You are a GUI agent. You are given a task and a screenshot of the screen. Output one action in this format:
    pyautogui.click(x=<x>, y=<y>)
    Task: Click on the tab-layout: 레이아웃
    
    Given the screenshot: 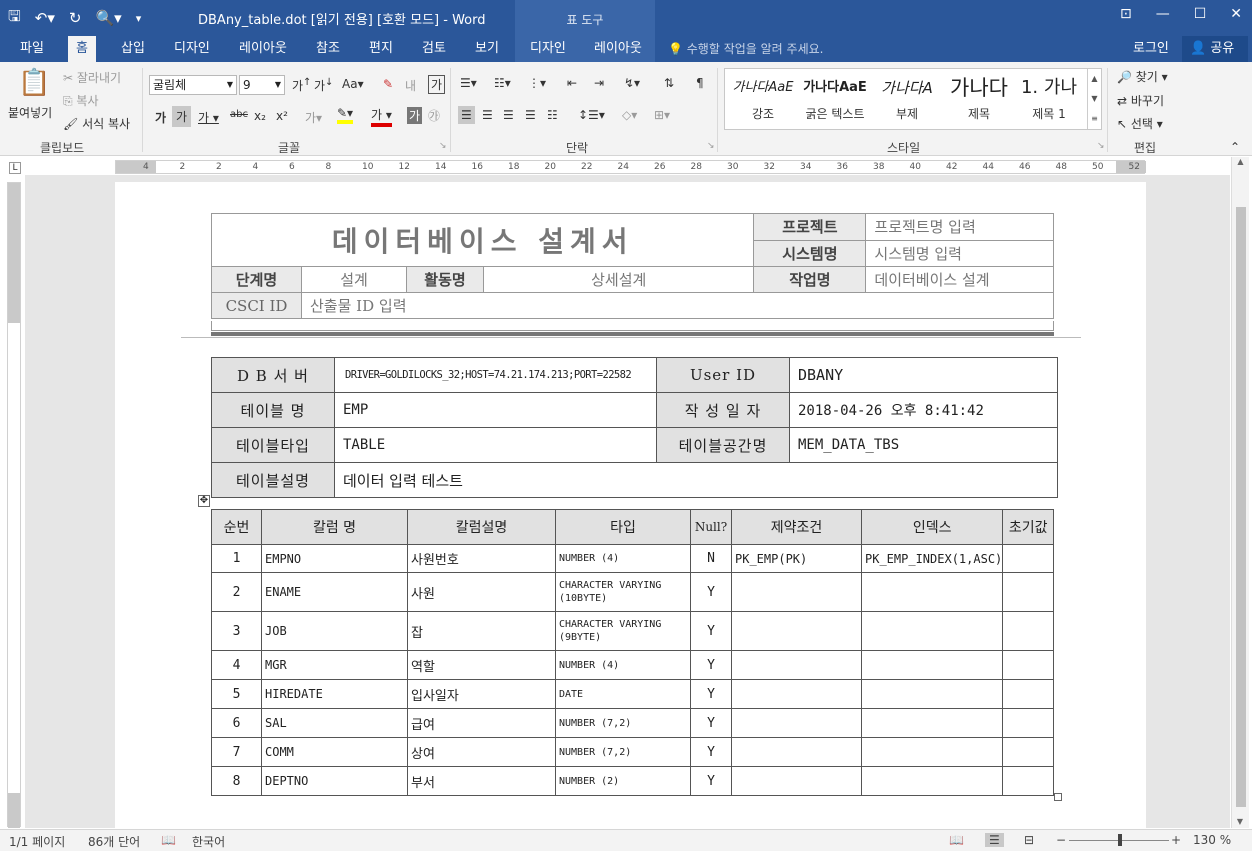 What is the action you would take?
    pyautogui.click(x=263, y=49)
    